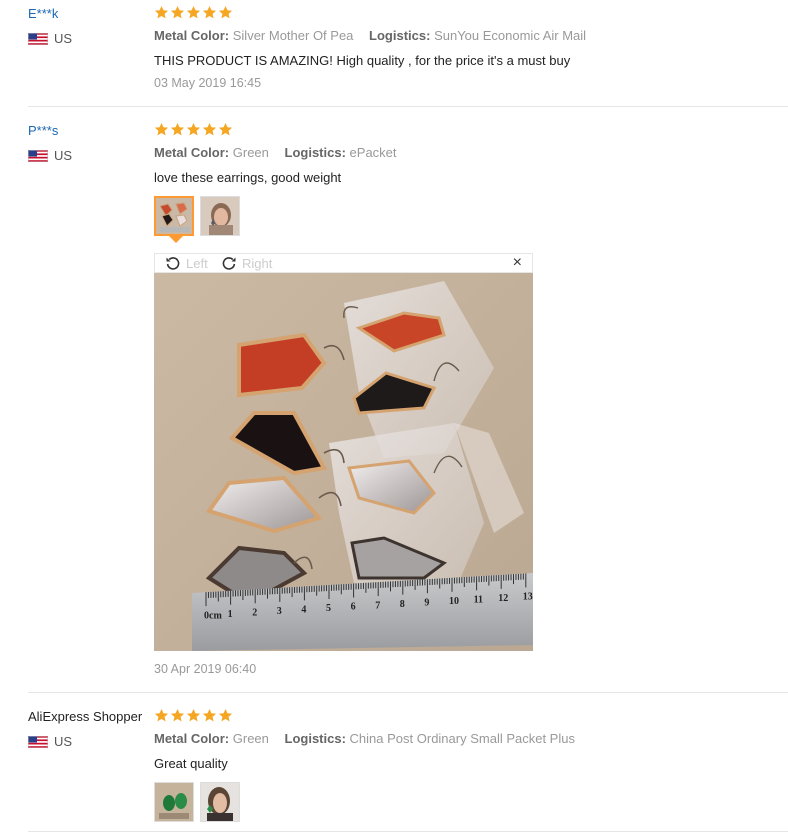 The image size is (788, 834). What do you see at coordinates (353, 607) in the screenshot?
I see `ruler-number: 6` at bounding box center [353, 607].